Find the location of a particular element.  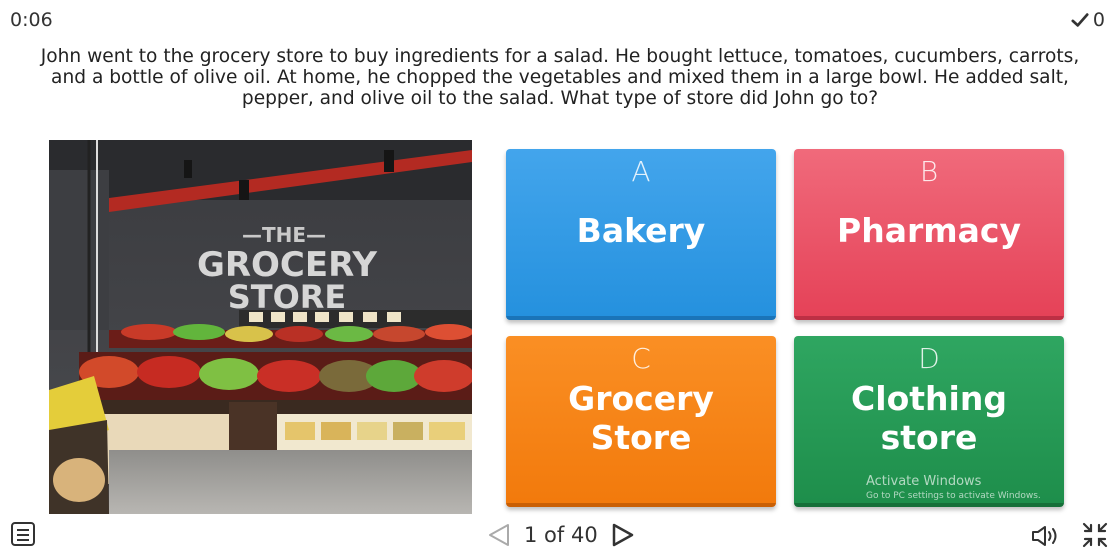

exit-fullscreen-icon is located at coordinates (1095, 535).